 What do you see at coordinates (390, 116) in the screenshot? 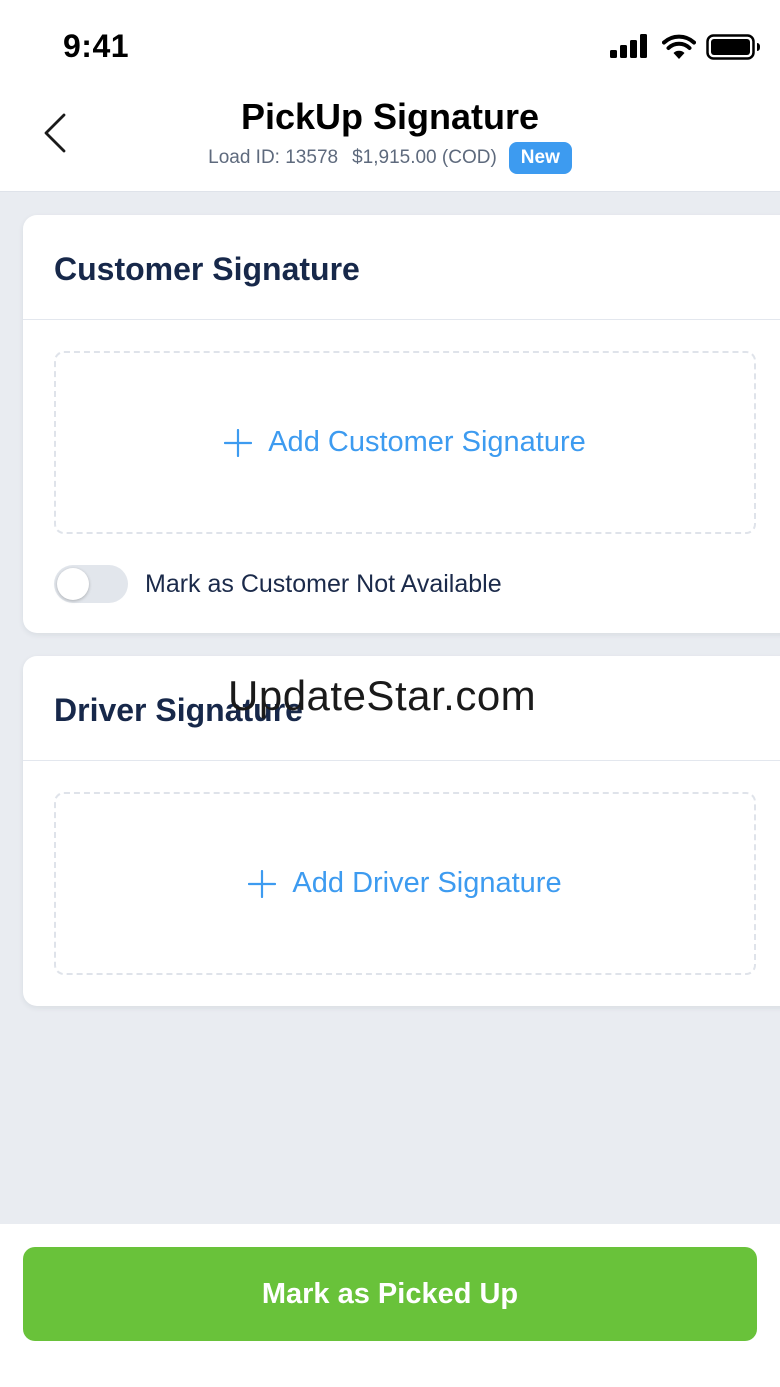
I see `page-title: PickUp Signature` at bounding box center [390, 116].